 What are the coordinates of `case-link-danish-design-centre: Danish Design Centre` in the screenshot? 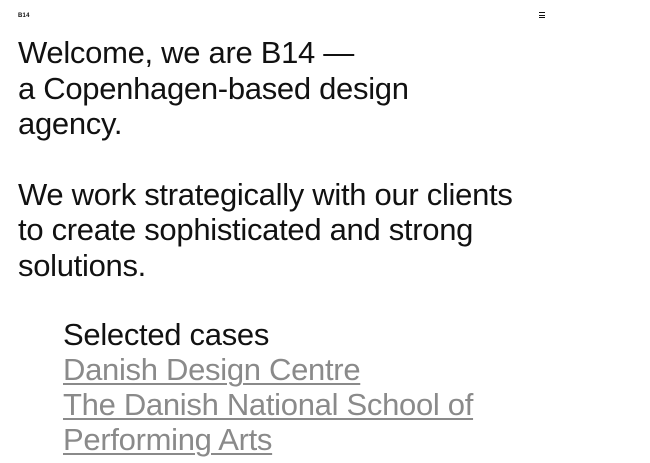 It's located at (268, 369).